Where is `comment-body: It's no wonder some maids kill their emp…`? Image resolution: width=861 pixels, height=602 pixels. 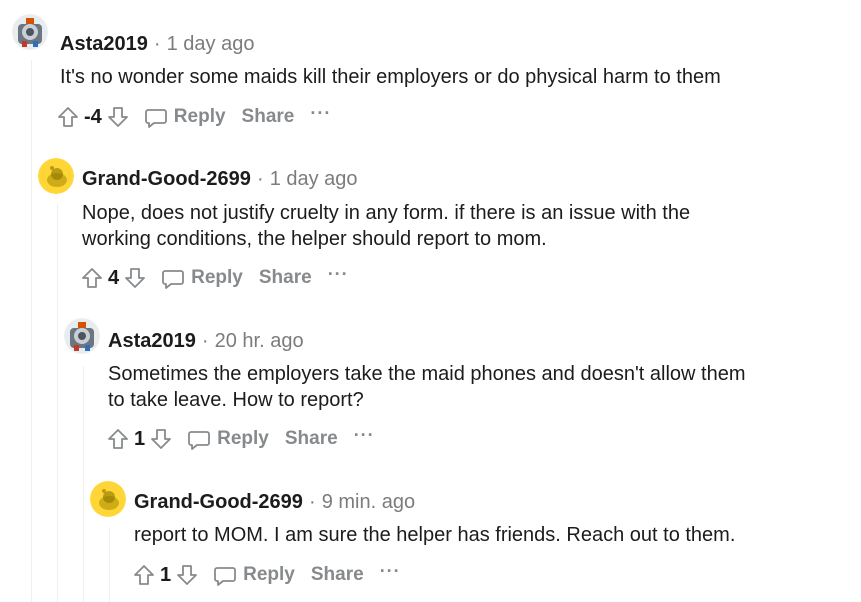
comment-body: It's no wonder some maids kill their emp… is located at coordinates (390, 77).